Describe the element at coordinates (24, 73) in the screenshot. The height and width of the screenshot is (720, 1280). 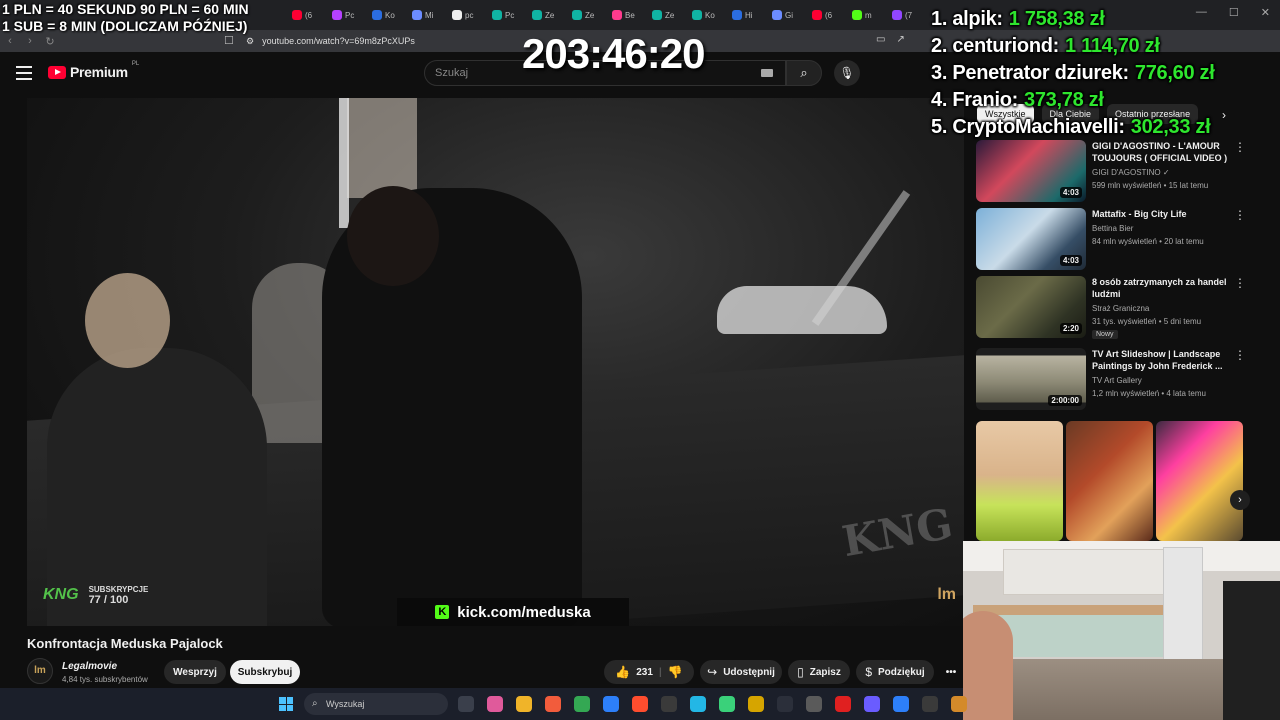
I see `hamburger-menu-icon` at that location.